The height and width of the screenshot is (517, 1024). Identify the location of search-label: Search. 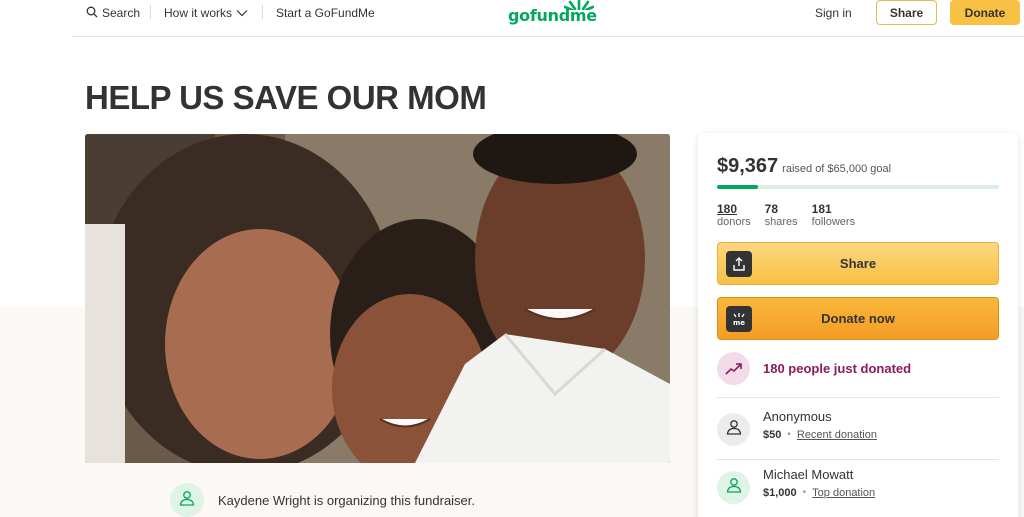
(121, 13).